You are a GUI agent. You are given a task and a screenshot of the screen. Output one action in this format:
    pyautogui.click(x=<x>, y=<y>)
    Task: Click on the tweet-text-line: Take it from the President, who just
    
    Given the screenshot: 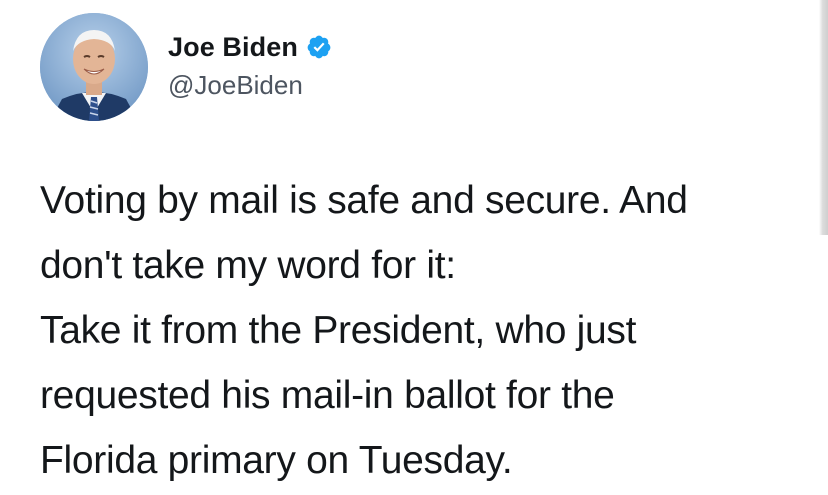 What is the action you would take?
    pyautogui.click(x=338, y=330)
    